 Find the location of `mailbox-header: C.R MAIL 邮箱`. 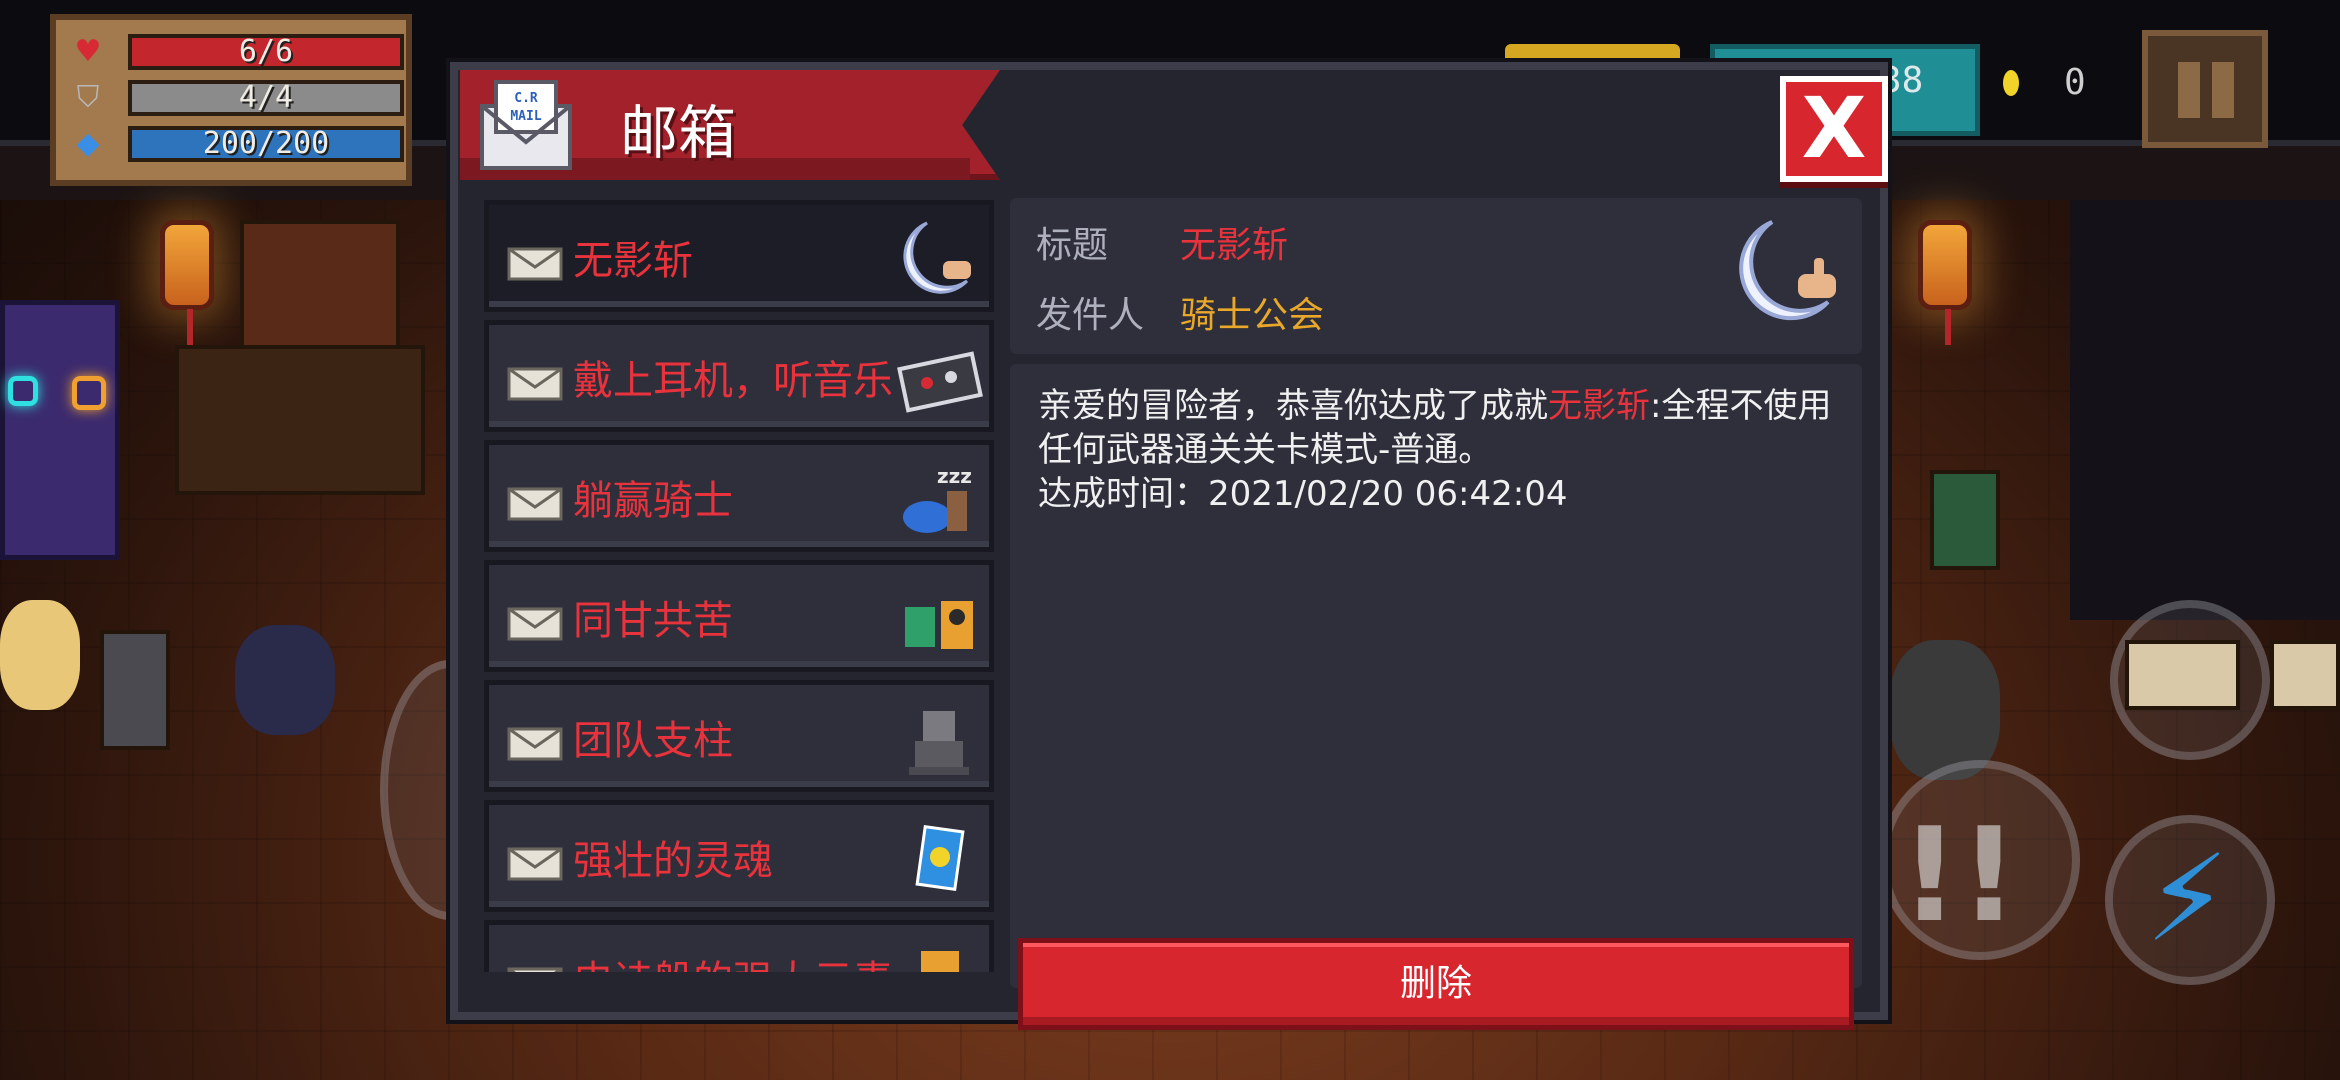

mailbox-header: C.R MAIL 邮箱 is located at coordinates (730, 125).